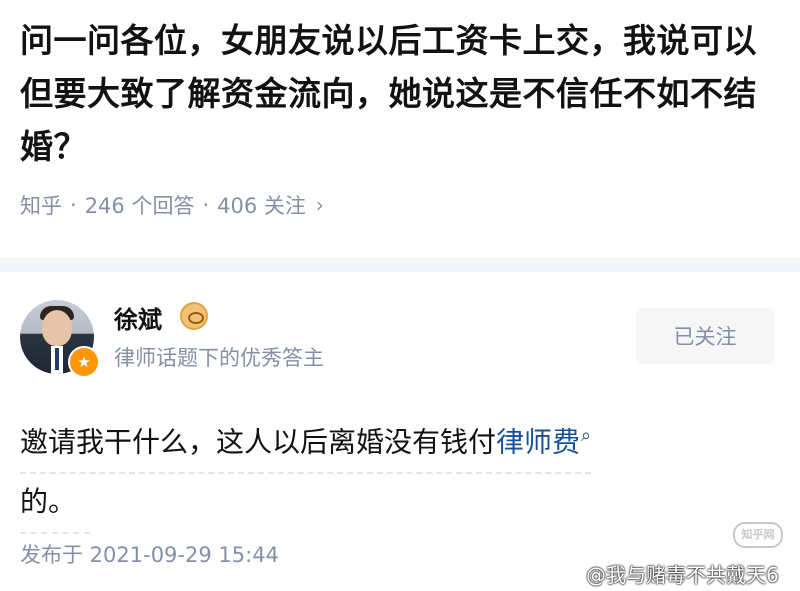 This screenshot has width=800, height=591. Describe the element at coordinates (586, 436) in the screenshot. I see `search-icon: ⌕` at that location.